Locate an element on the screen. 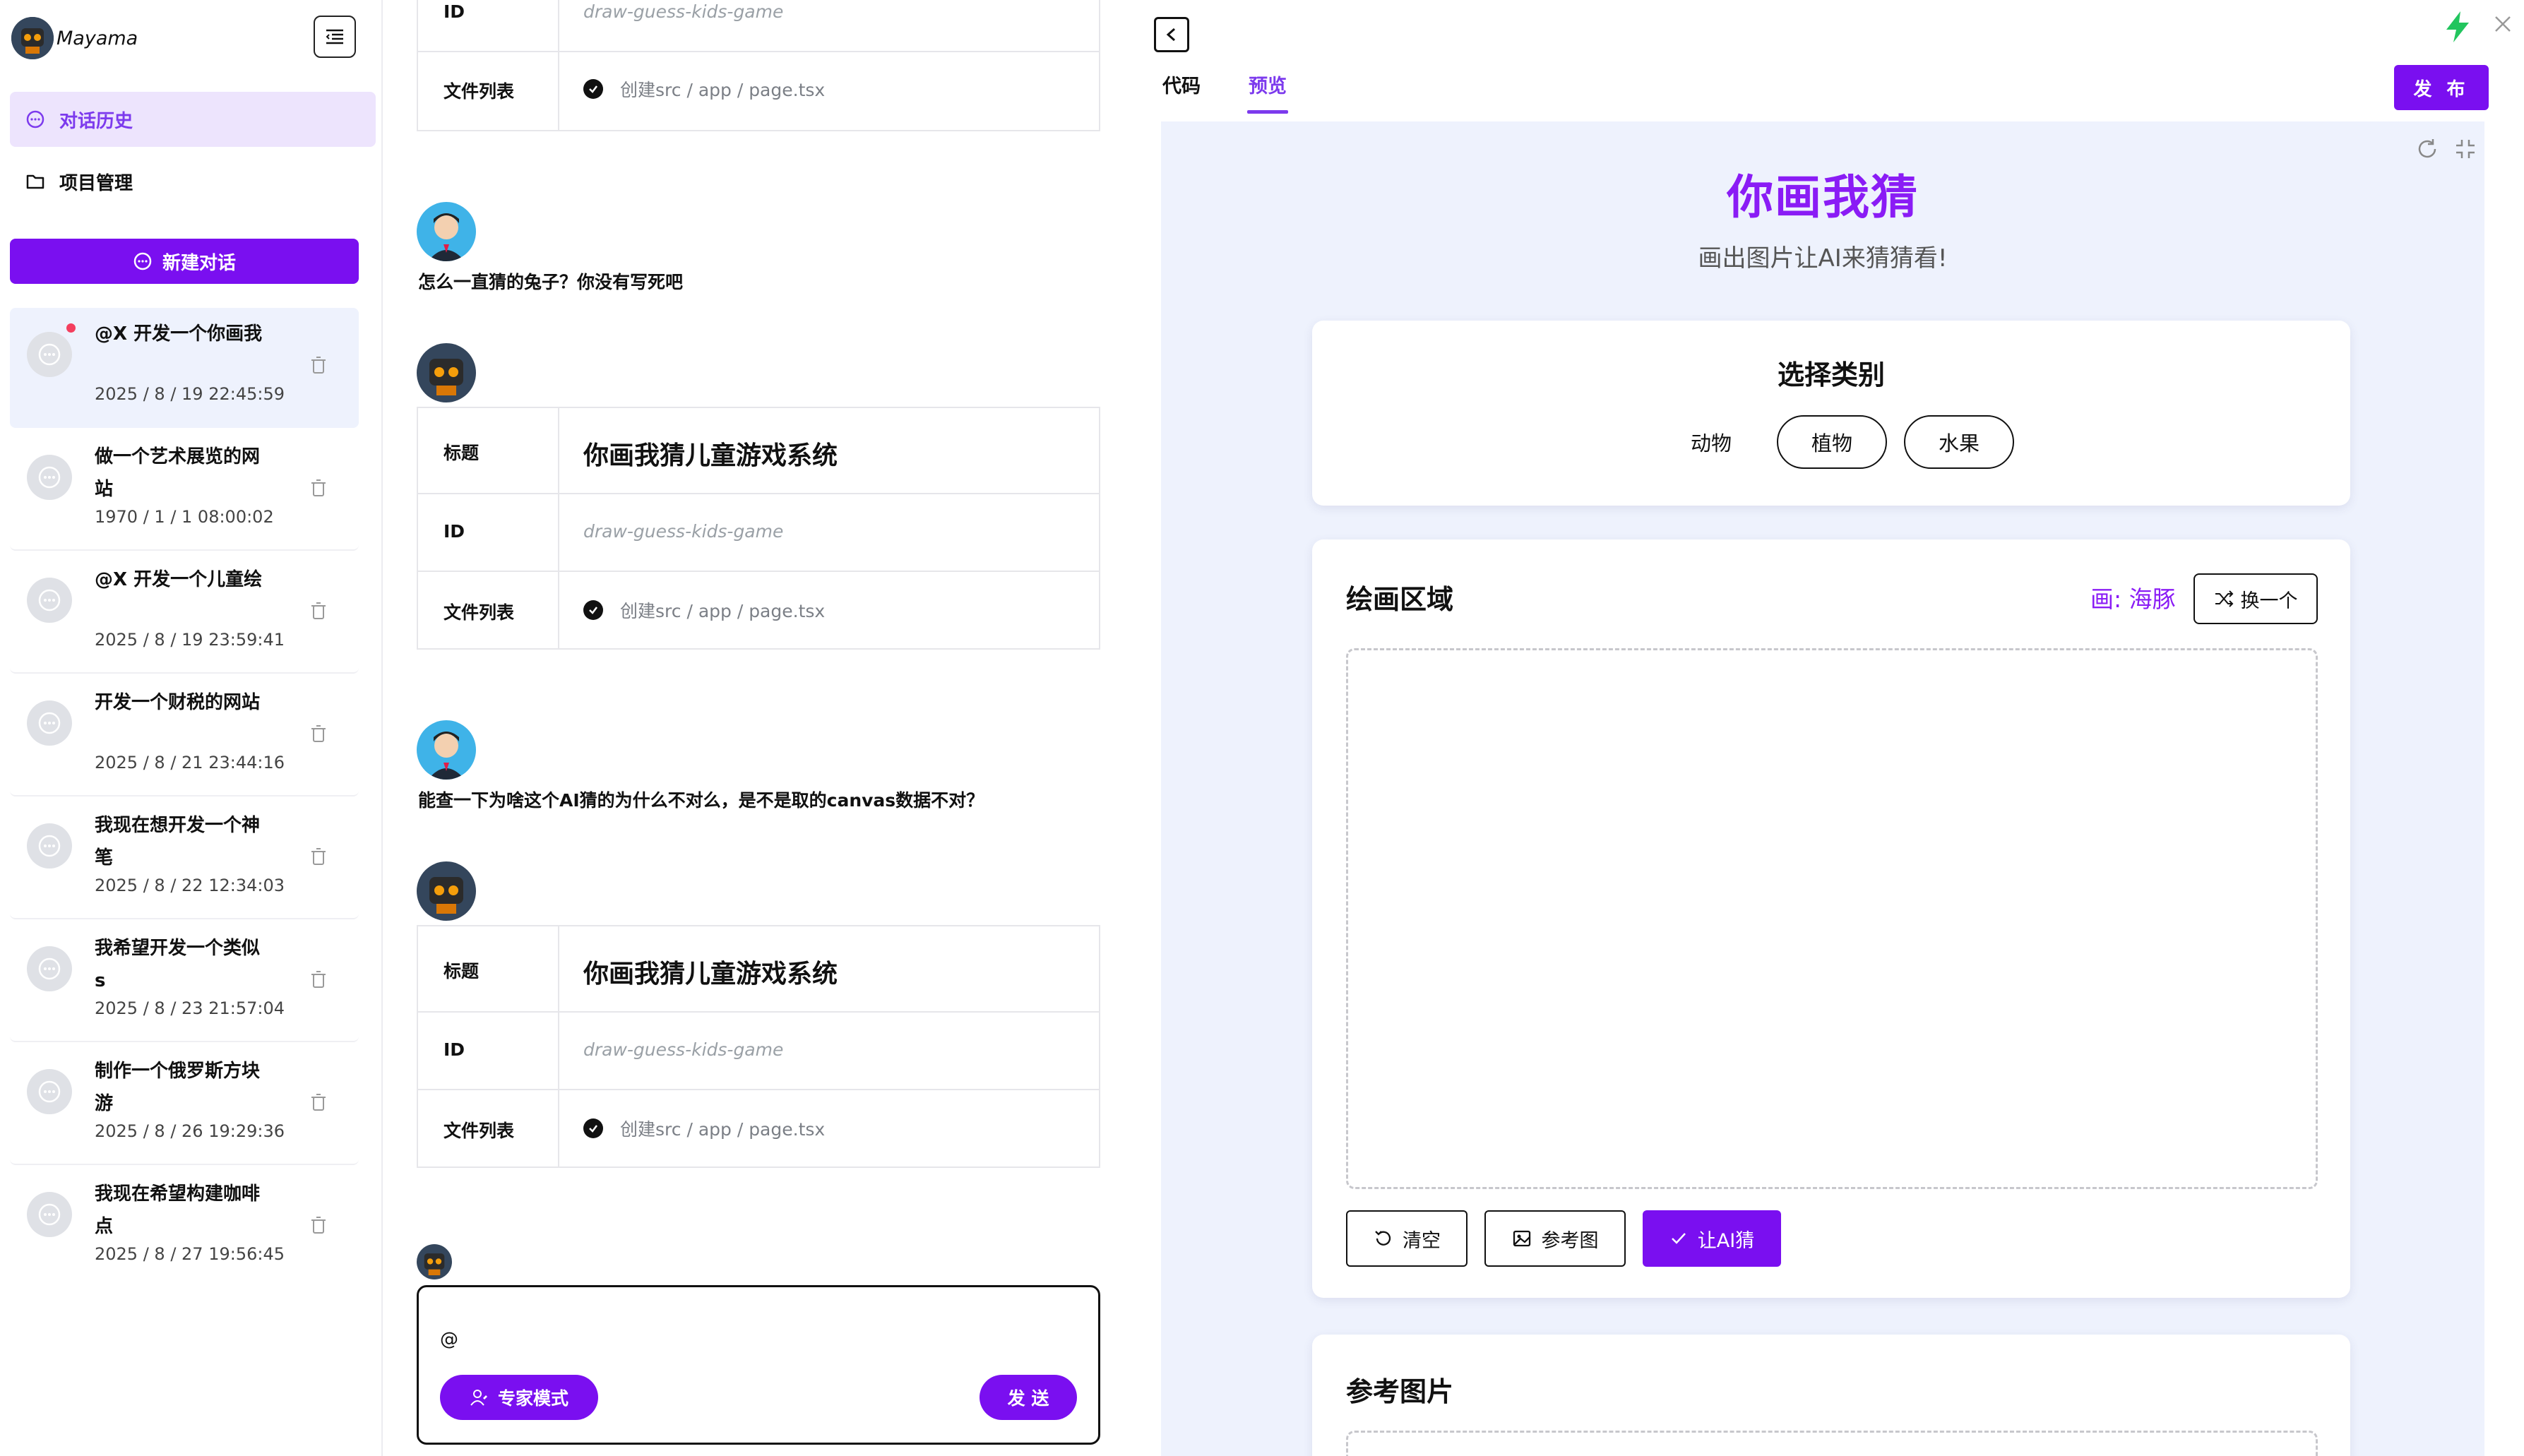 The image size is (2524, 1456). active-tab-indicator is located at coordinates (1267, 112).